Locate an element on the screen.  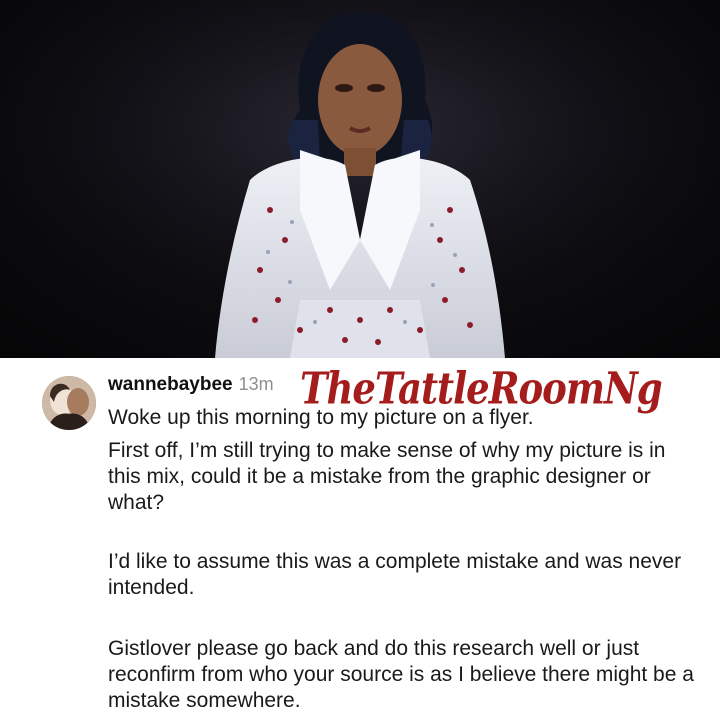
timestamp: 13m is located at coordinates (256, 384).